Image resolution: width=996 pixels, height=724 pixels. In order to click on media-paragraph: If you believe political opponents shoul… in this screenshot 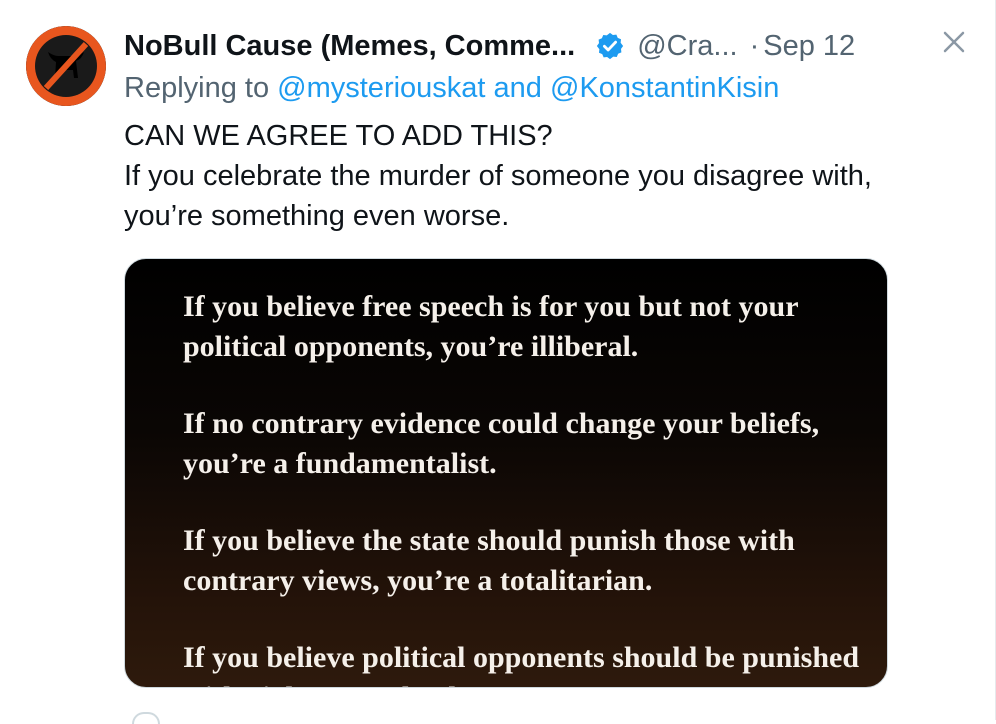, I will do `click(521, 664)`.